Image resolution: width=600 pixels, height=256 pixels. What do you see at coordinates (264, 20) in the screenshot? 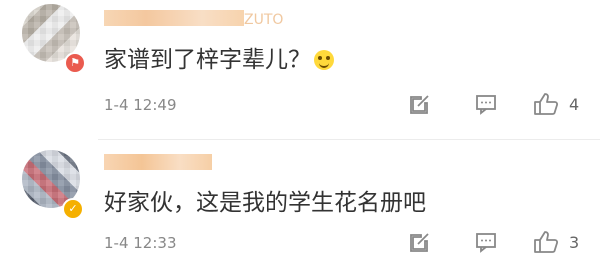
I see `nickname-tail: ZUTO` at bounding box center [264, 20].